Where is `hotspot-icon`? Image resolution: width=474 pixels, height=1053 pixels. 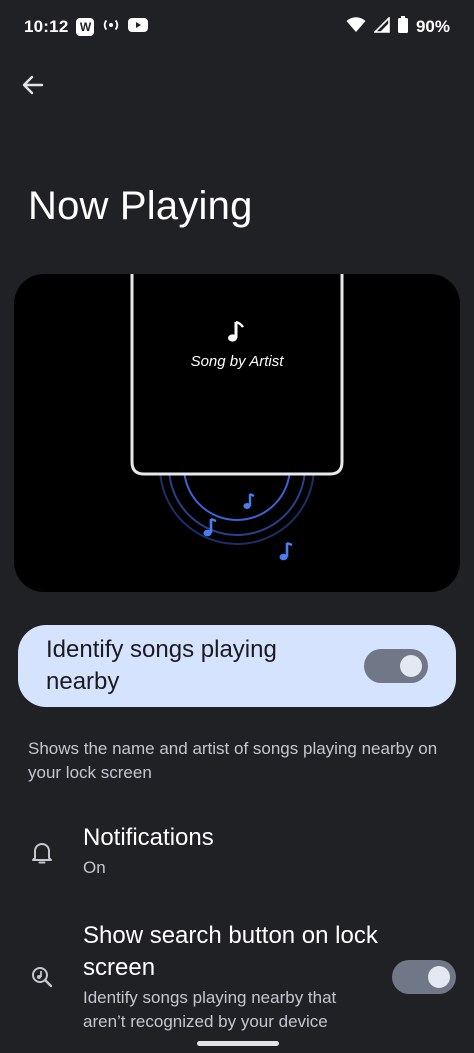 hotspot-icon is located at coordinates (111, 27).